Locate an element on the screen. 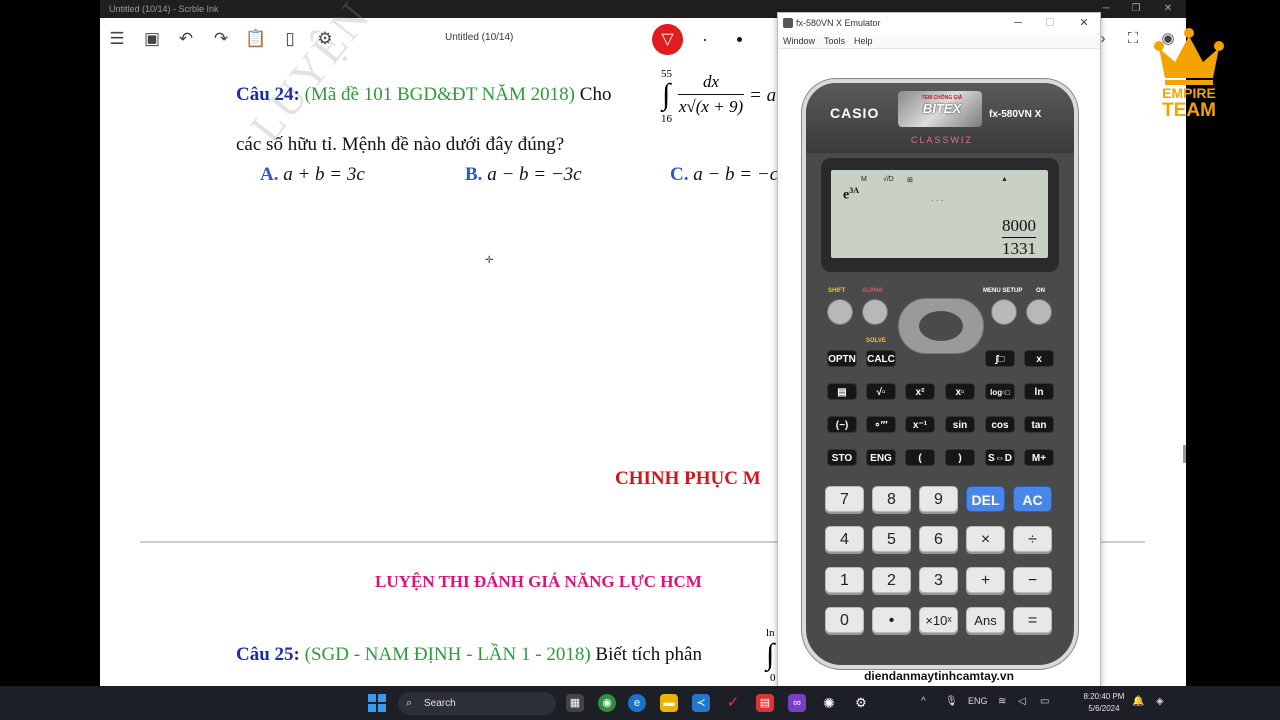  notification-bell-icon: 🔔 is located at coordinates (1138, 701).